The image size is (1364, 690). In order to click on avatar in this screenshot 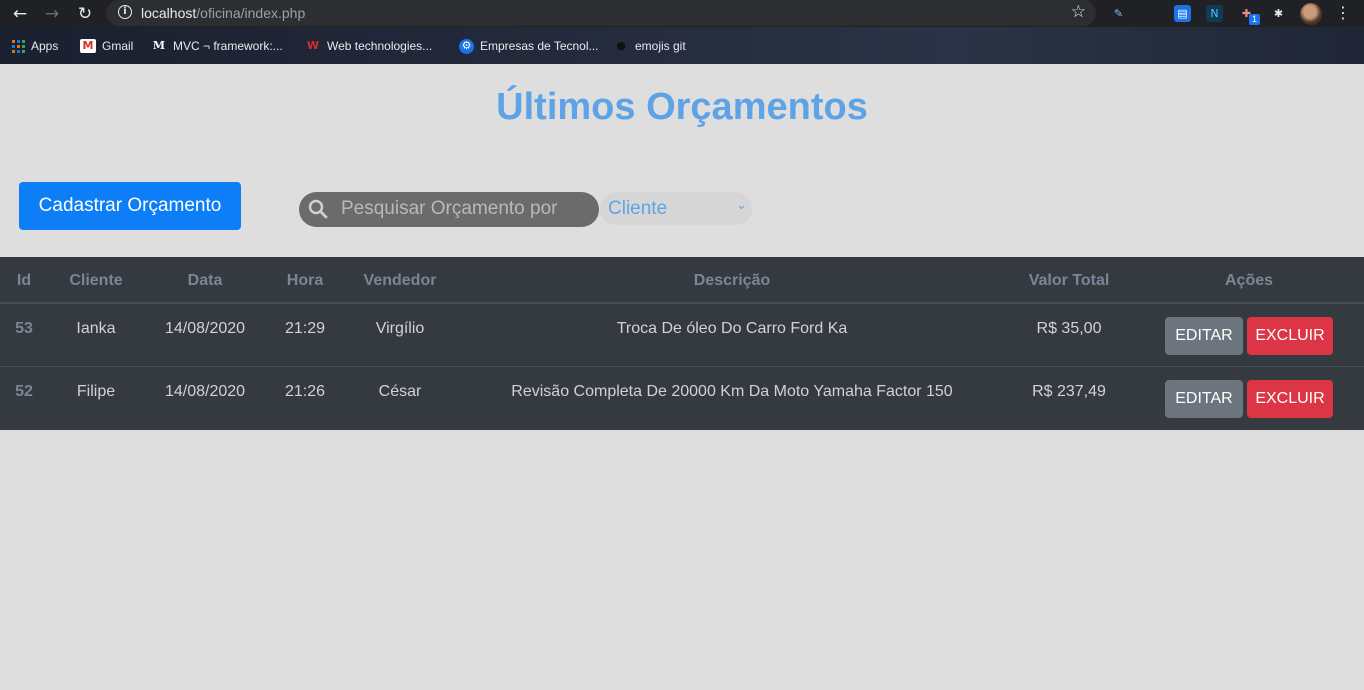, I will do `click(1311, 14)`.